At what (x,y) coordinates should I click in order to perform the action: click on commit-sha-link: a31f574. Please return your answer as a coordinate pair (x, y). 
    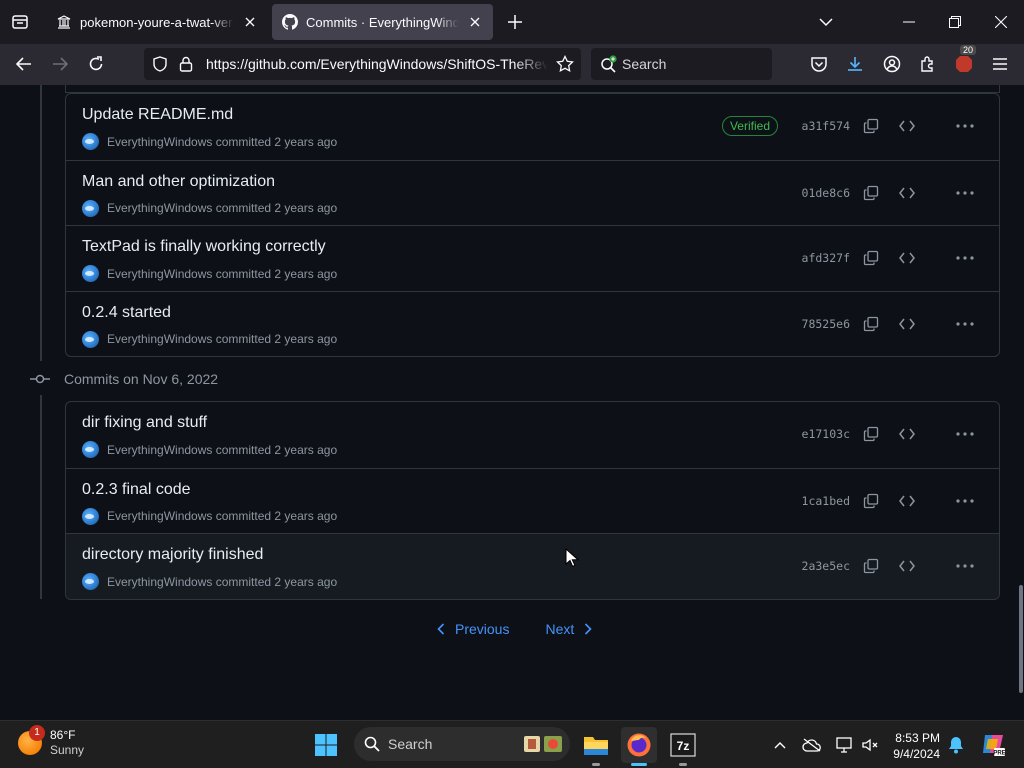
    Looking at the image, I should click on (826, 126).